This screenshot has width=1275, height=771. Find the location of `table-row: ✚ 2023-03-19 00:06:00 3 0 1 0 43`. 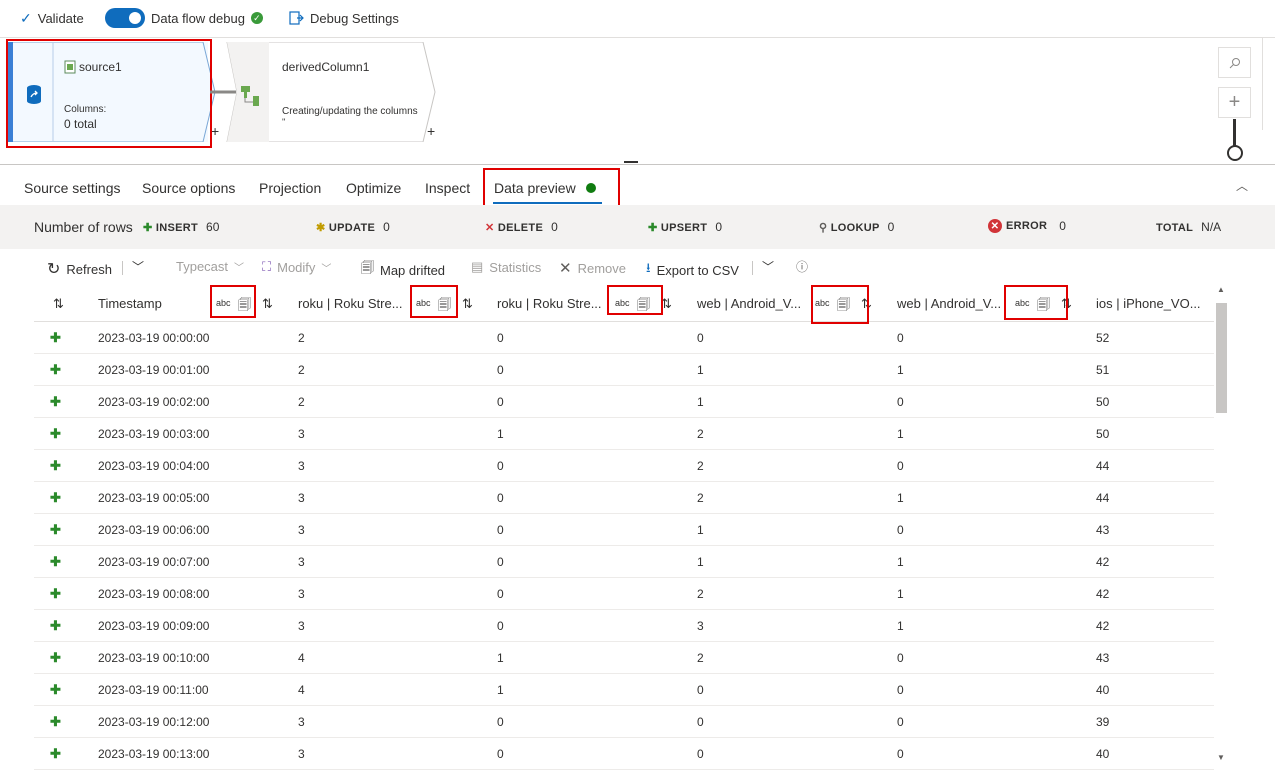

table-row: ✚ 2023-03-19 00:06:00 3 0 1 0 43 is located at coordinates (624, 529).